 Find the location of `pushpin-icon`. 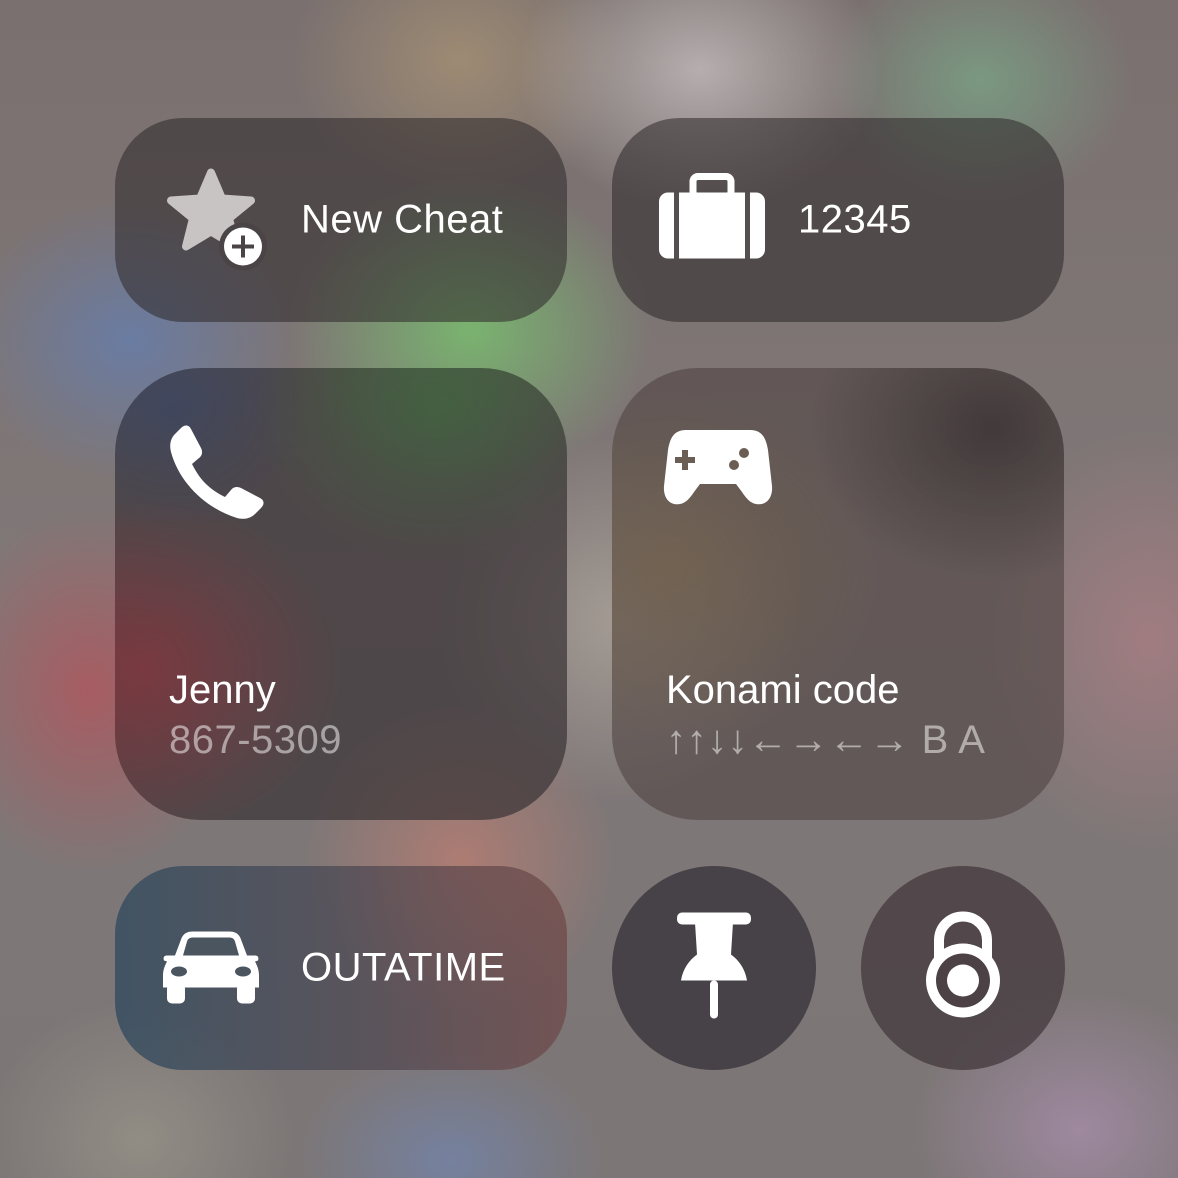

pushpin-icon is located at coordinates (714, 968).